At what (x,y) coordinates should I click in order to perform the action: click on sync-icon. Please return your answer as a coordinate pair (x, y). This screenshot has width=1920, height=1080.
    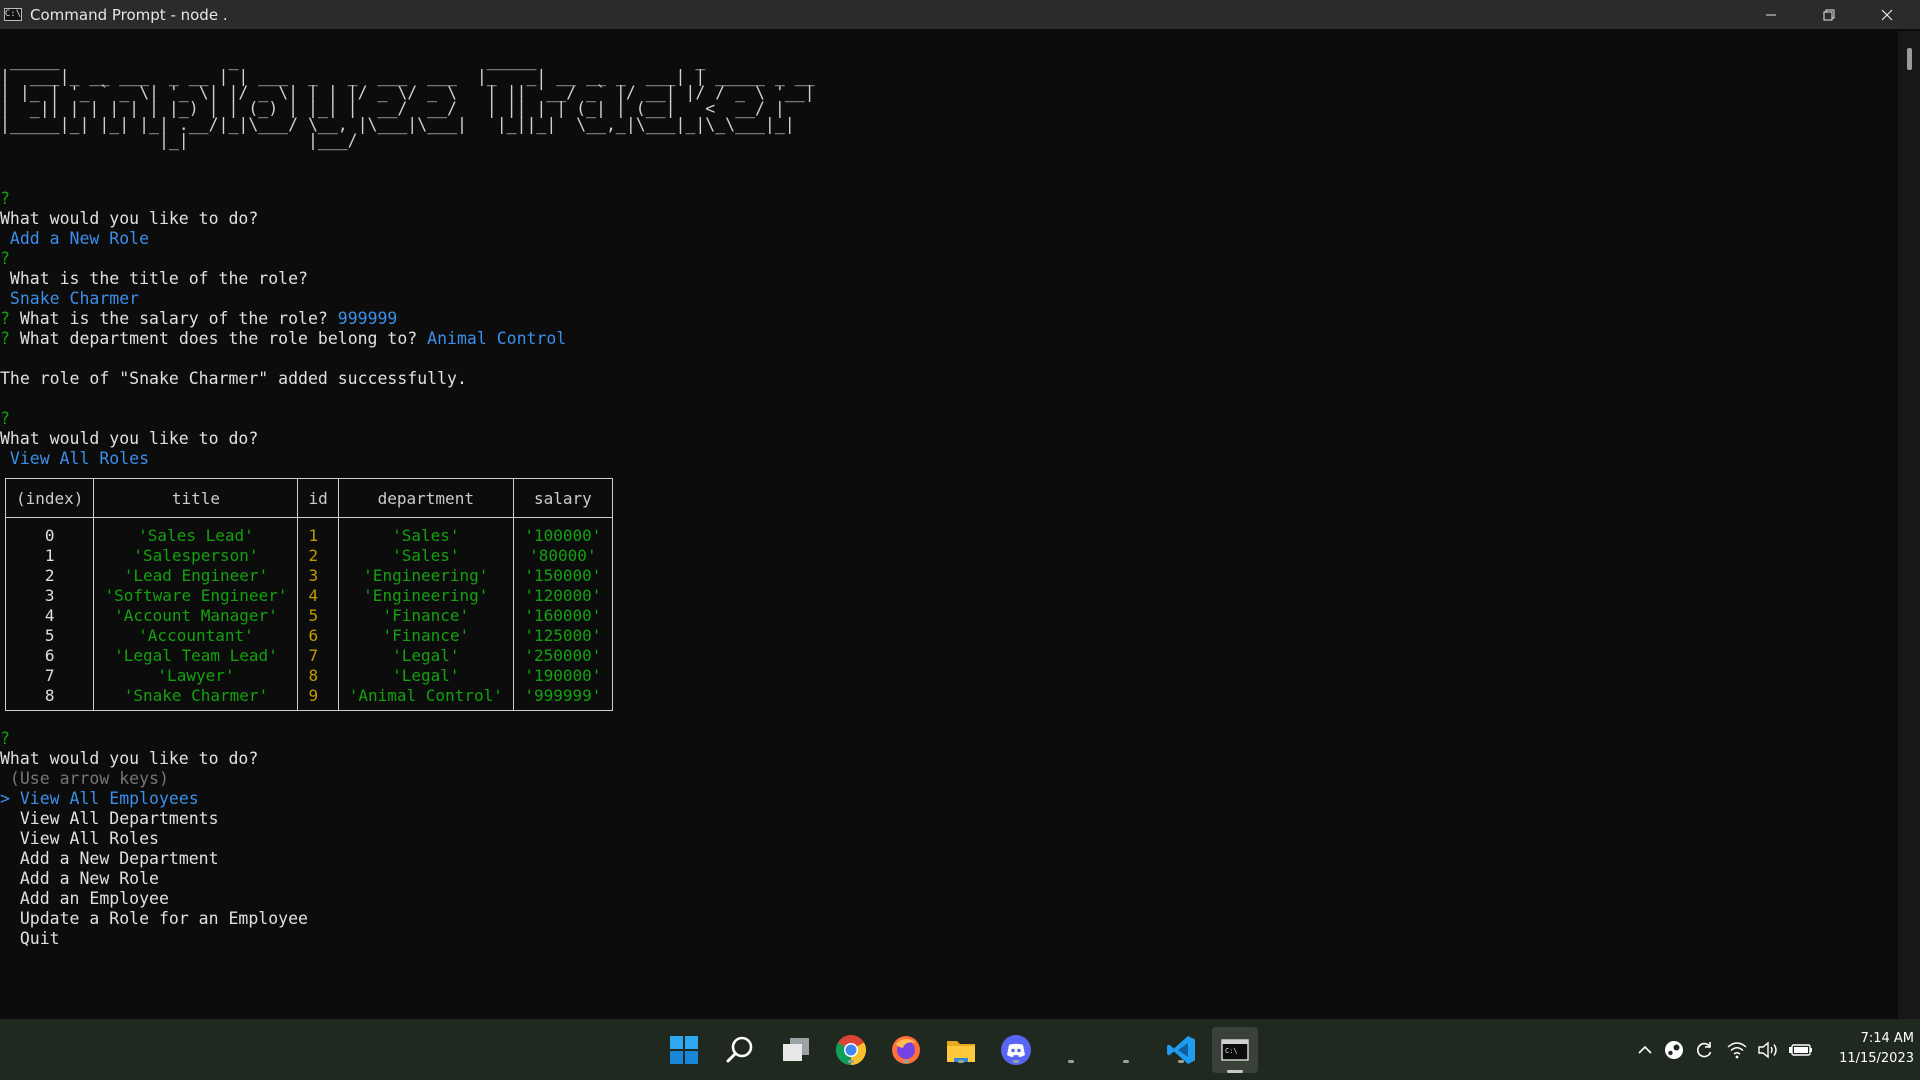
    Looking at the image, I should click on (1704, 1049).